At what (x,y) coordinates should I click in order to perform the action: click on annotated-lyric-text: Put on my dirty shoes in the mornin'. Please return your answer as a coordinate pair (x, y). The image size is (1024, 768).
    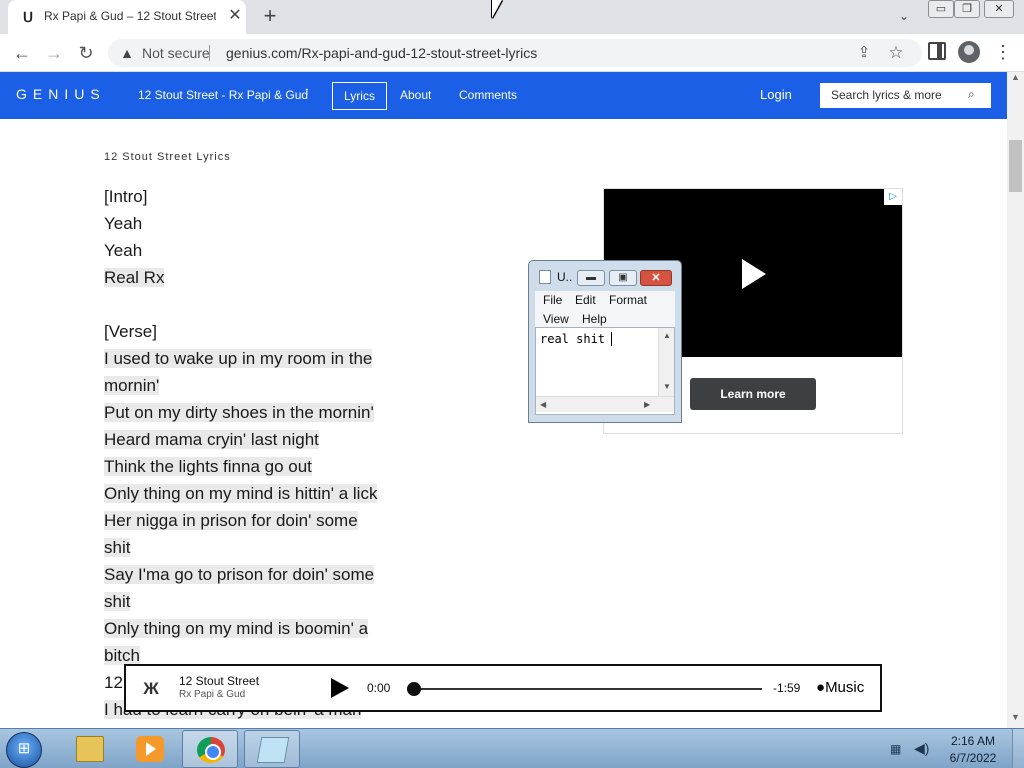
    Looking at the image, I should click on (239, 412).